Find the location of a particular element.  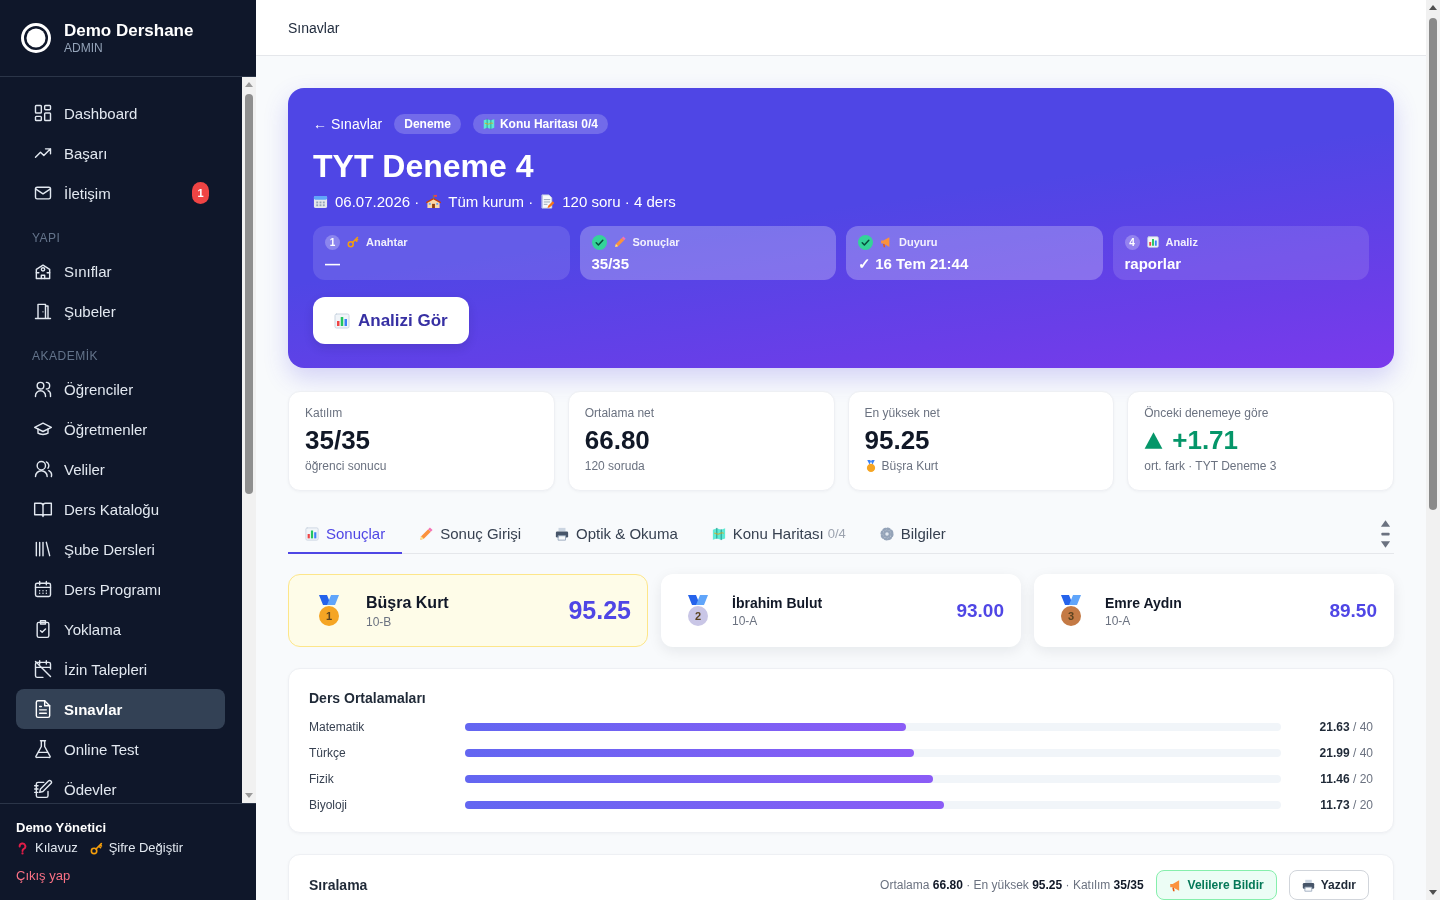

calendar-off-icon is located at coordinates (43, 669).